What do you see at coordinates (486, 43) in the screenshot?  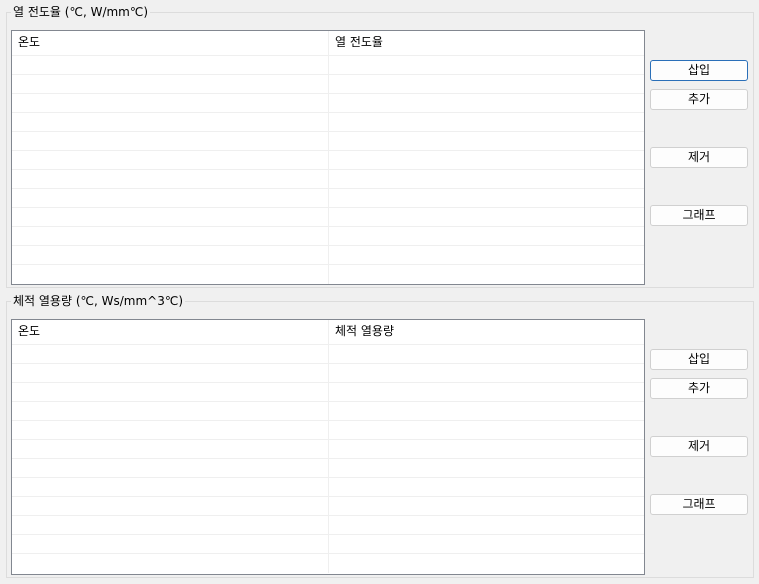 I see `column-header-thermal-conductivity: 열 전도율` at bounding box center [486, 43].